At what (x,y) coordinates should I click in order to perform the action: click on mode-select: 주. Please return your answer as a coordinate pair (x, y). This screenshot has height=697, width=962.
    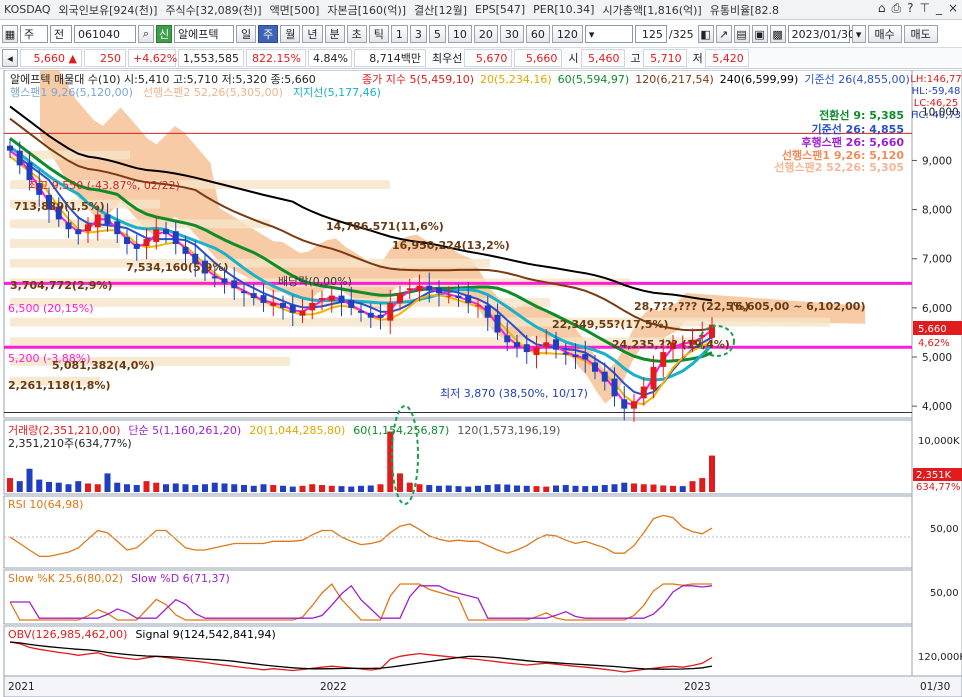
    Looking at the image, I should click on (34, 34).